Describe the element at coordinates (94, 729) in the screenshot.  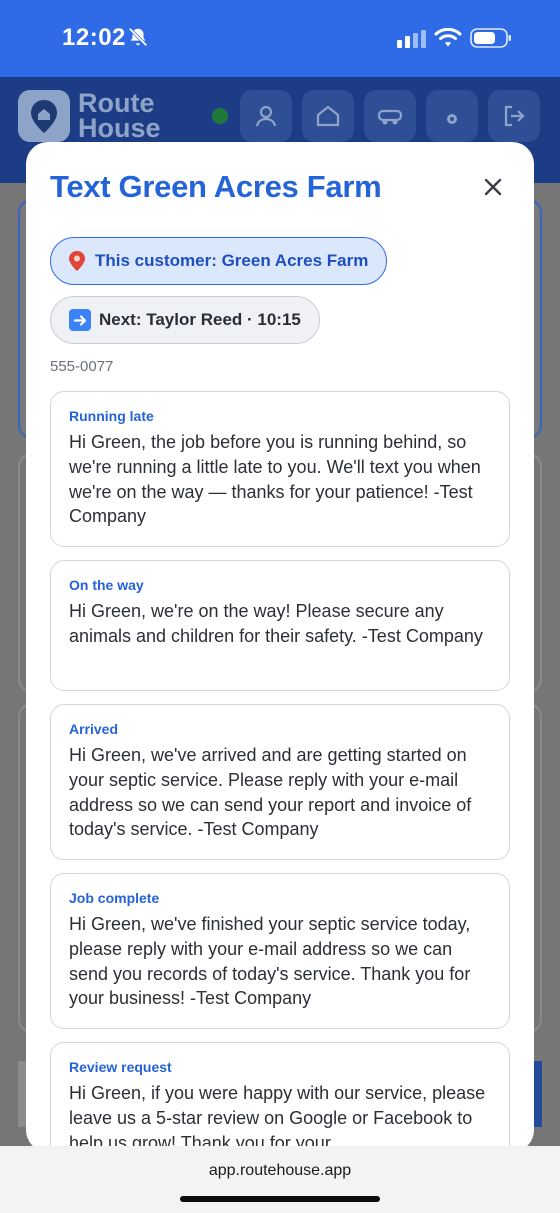
I see `template-label: Arrived` at that location.